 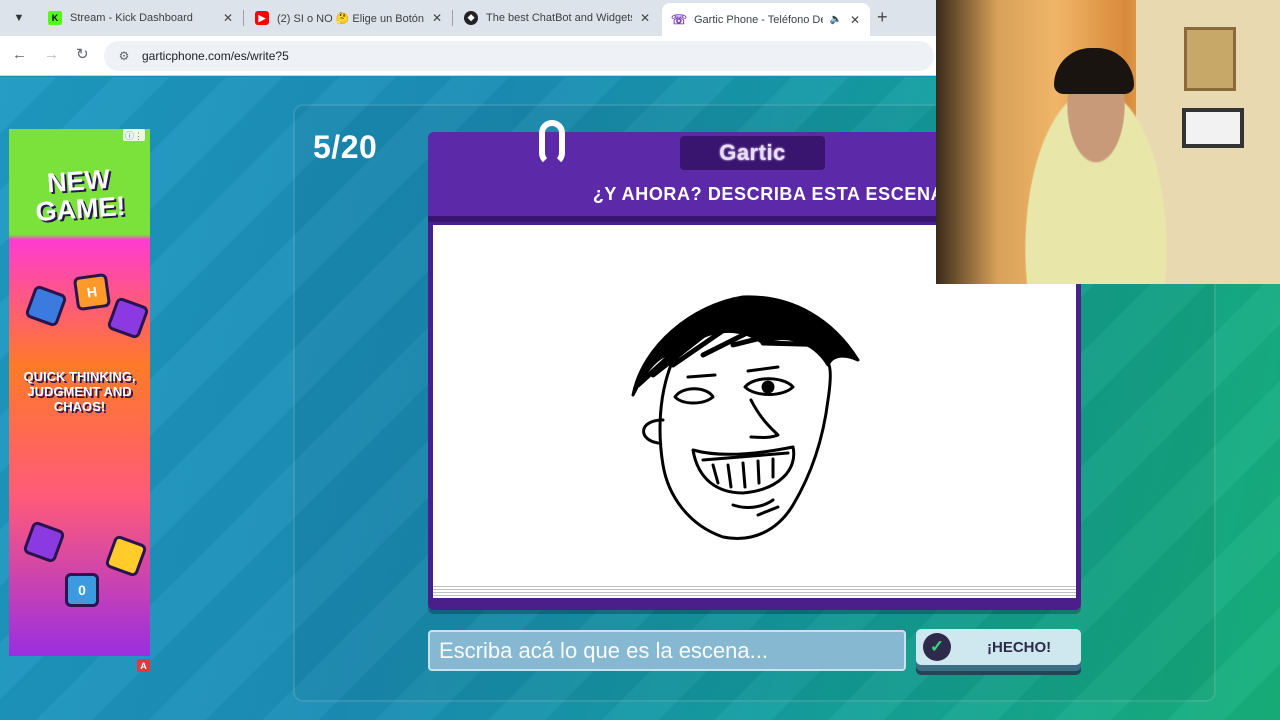 I want to click on tab-title: The best ChatBot and Widgets, so click(x=559, y=18).